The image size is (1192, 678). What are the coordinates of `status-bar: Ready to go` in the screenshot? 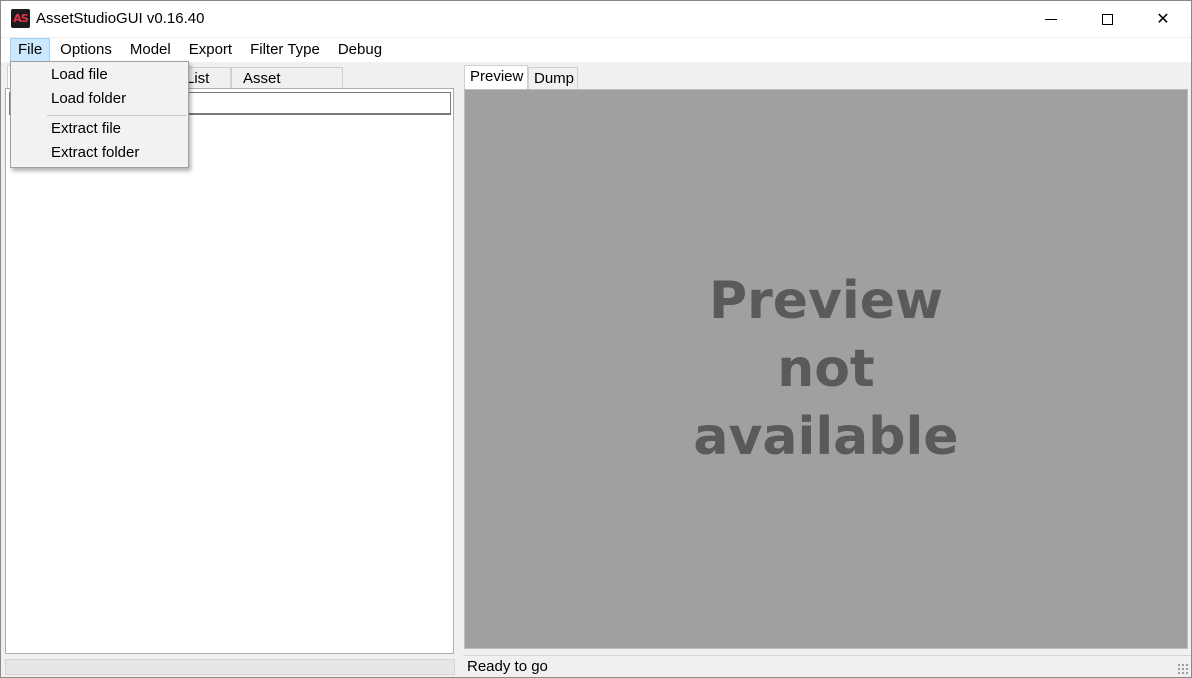 It's located at (827, 666).